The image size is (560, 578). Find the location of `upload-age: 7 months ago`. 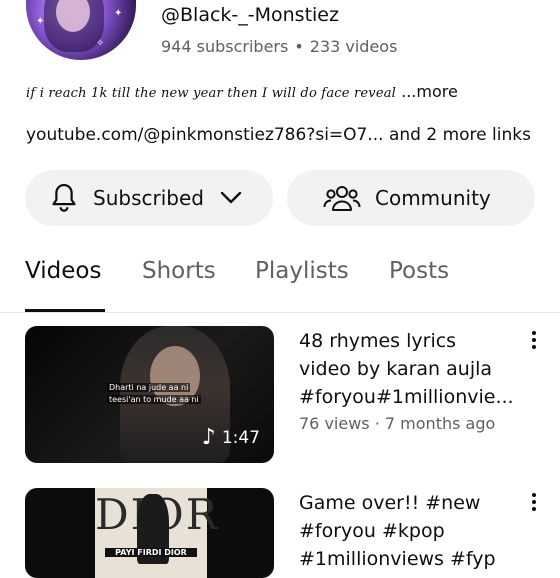

upload-age: 7 months ago is located at coordinates (440, 423).